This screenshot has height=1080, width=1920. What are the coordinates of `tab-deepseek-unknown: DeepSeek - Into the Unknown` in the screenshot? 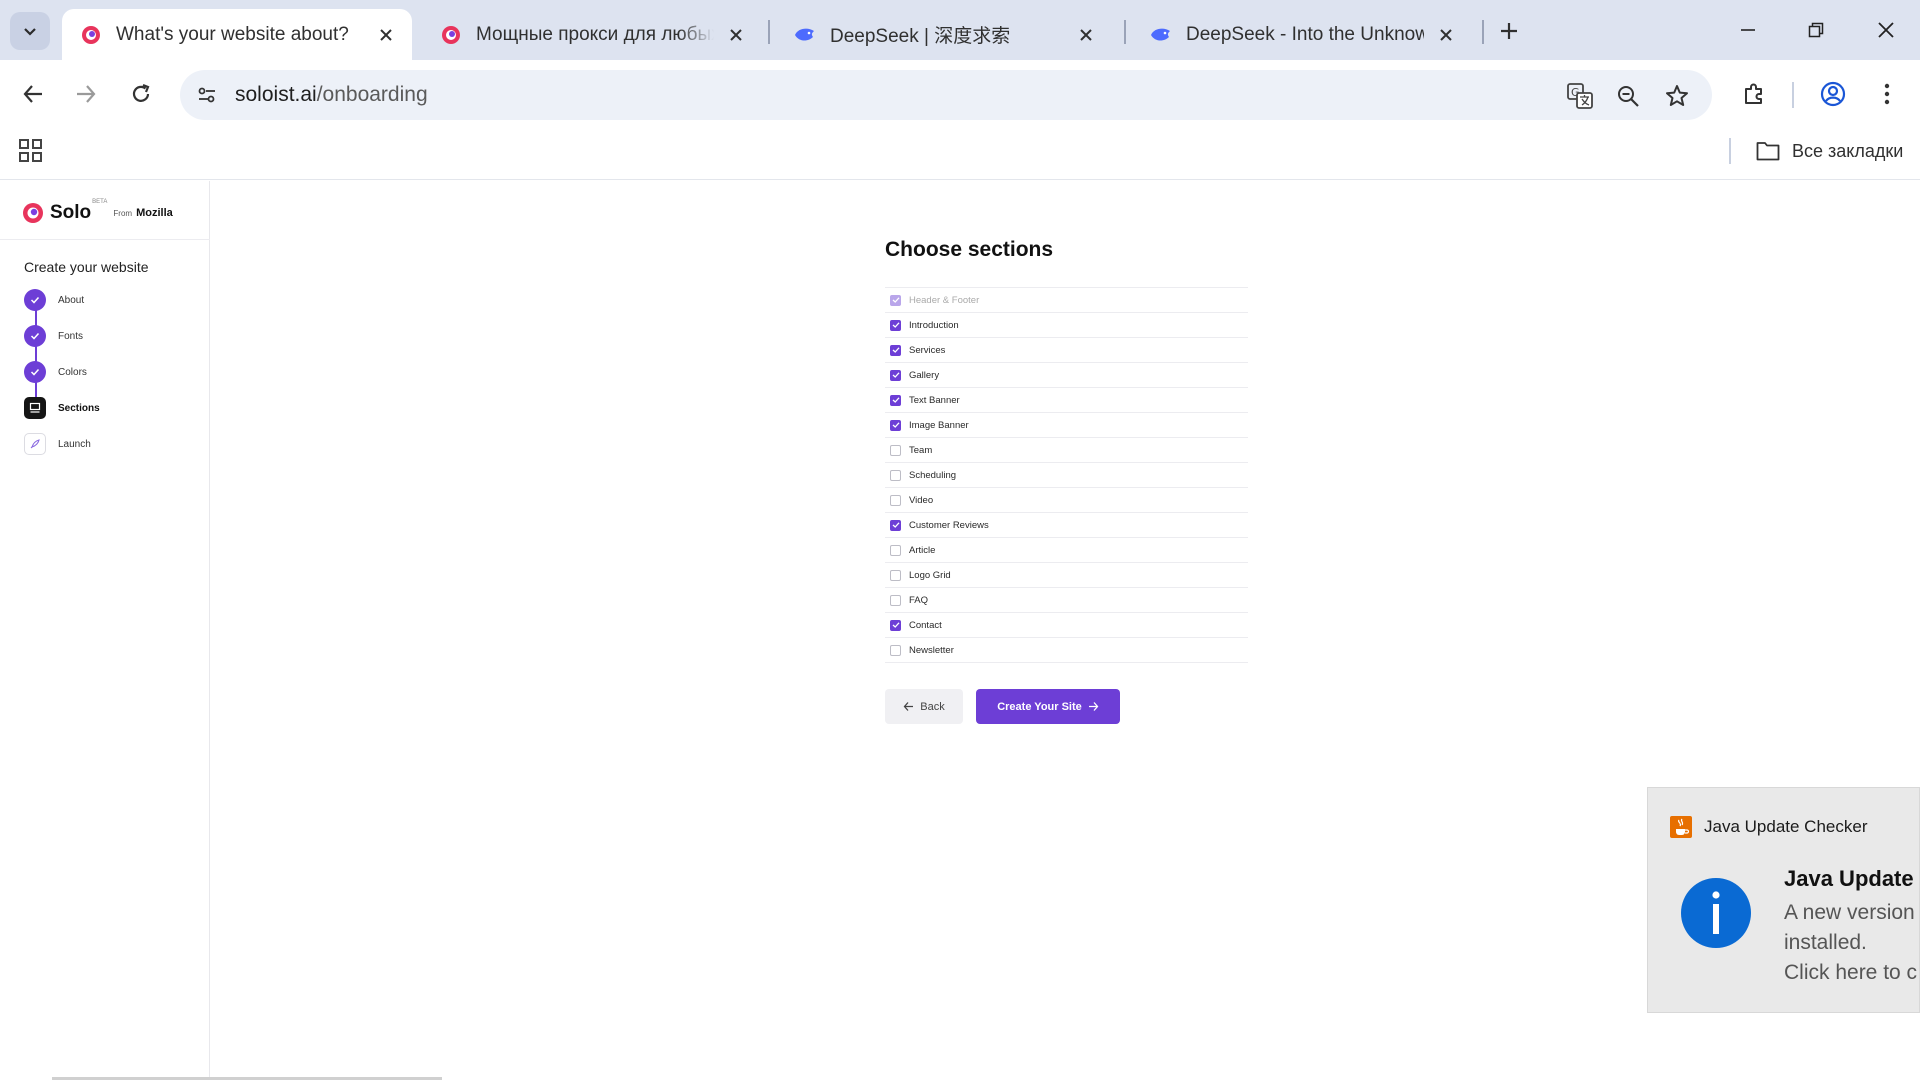 It's located at (1302, 34).